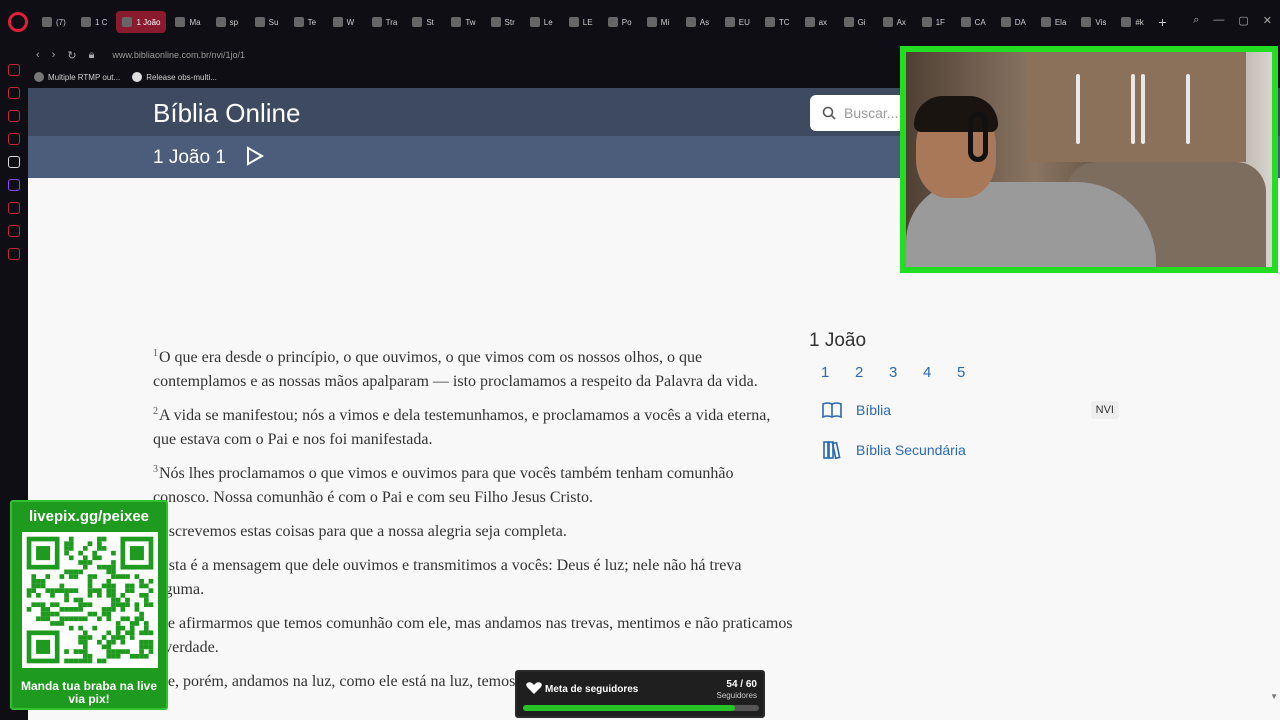 The image size is (1280, 720). Describe the element at coordinates (14, 208) in the screenshot. I see `clock-icon` at that location.